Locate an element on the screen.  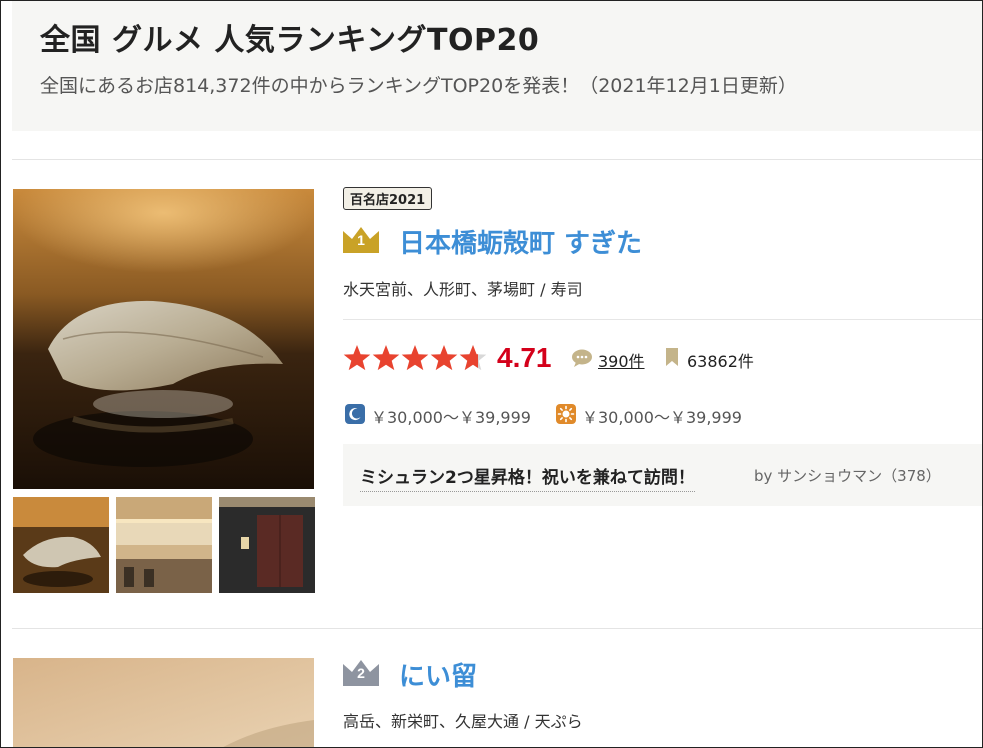
area-genre: 高岳、新栄町、久屋大通 / 天ぷら is located at coordinates (463, 721).